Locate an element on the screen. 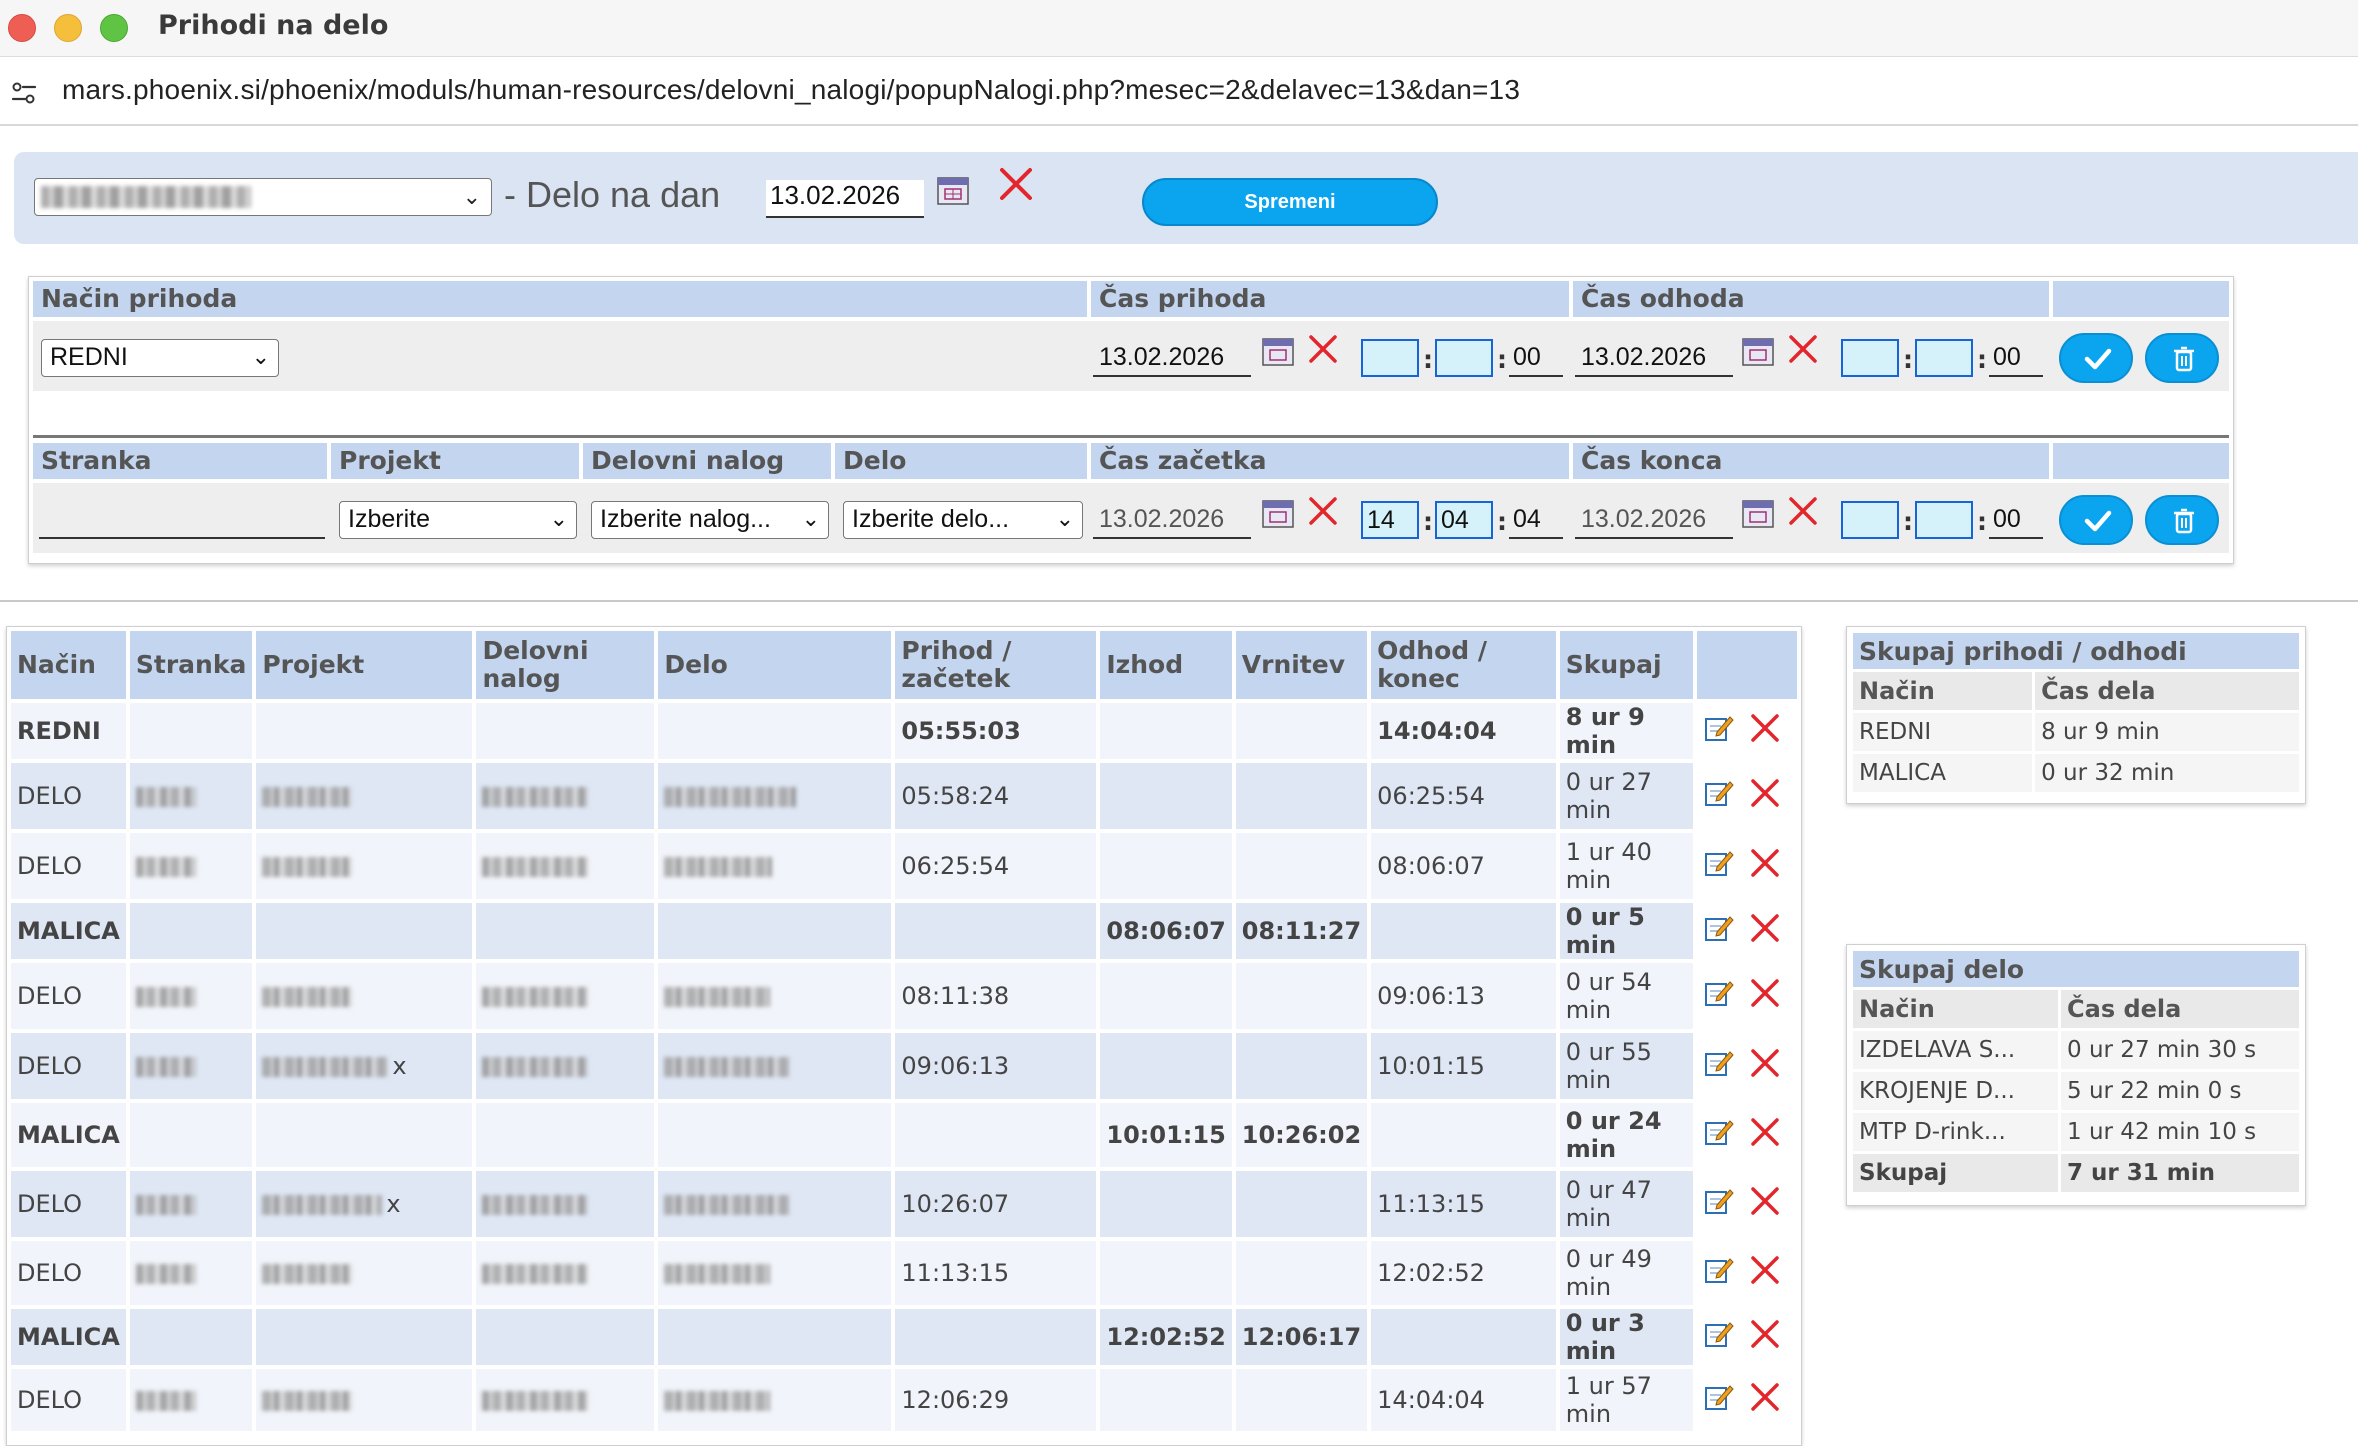  cell-arrival is located at coordinates (996, 931).